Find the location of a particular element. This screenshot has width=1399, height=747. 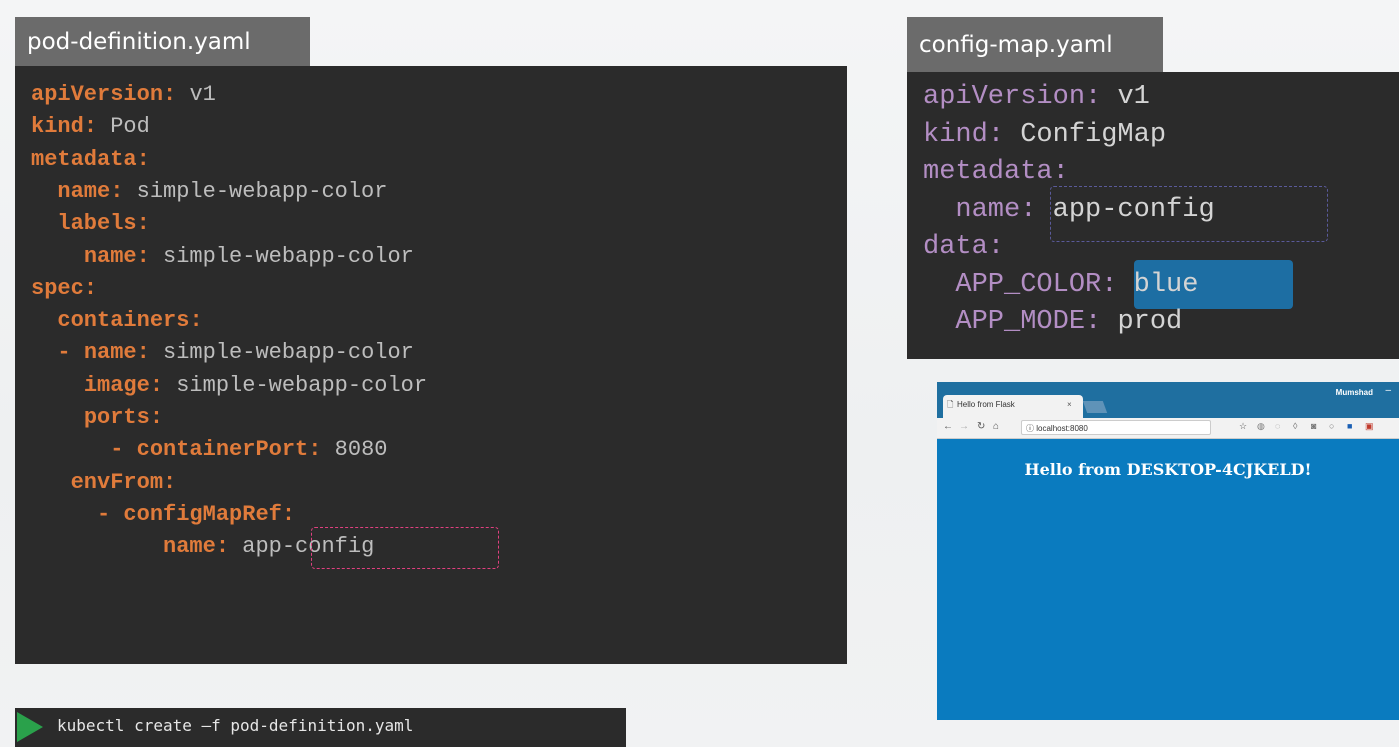

yaml-value: Pod is located at coordinates (130, 127).